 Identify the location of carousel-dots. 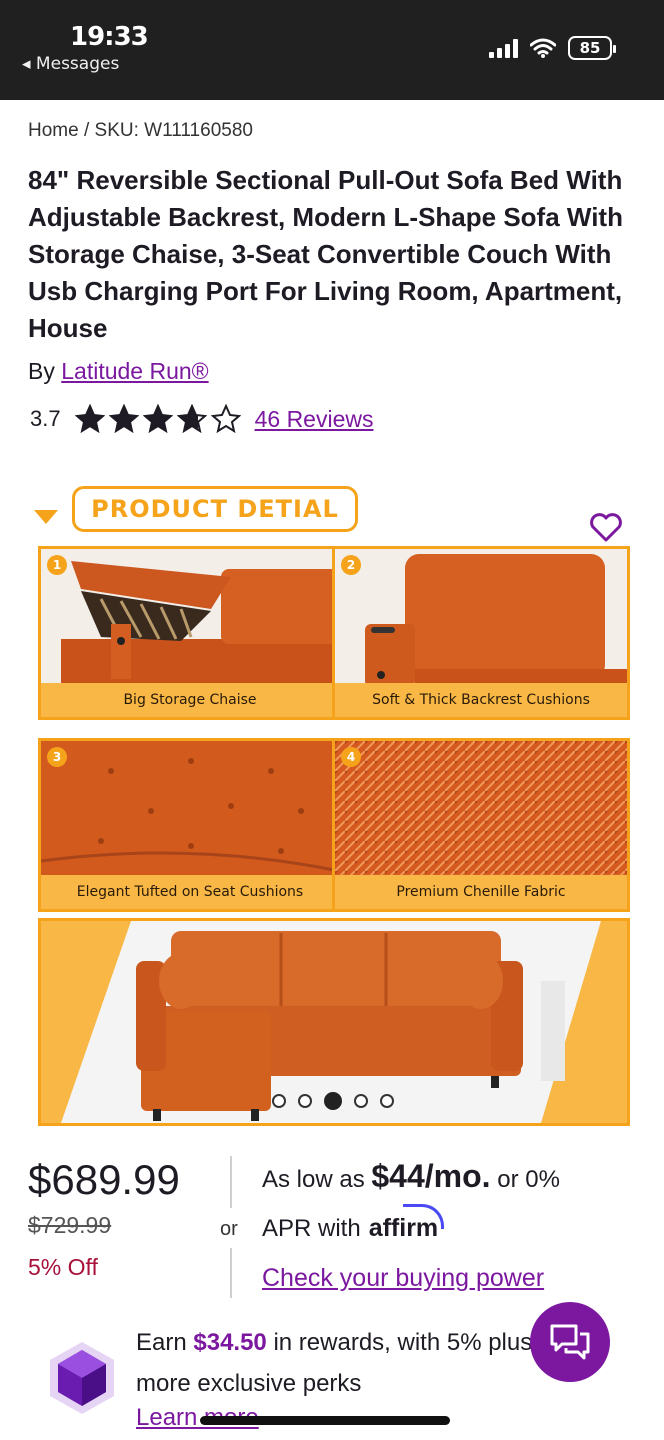
(333, 1101).